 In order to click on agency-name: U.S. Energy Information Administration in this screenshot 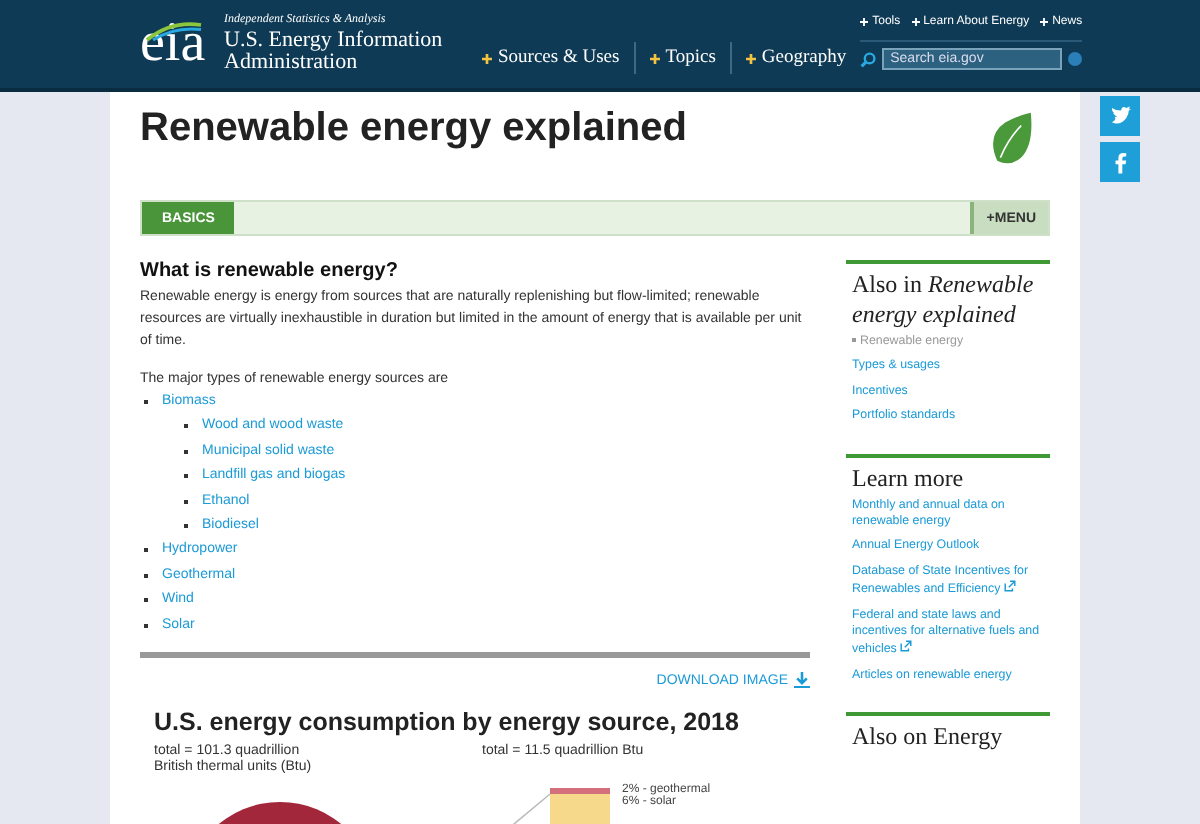, I will do `click(334, 52)`.